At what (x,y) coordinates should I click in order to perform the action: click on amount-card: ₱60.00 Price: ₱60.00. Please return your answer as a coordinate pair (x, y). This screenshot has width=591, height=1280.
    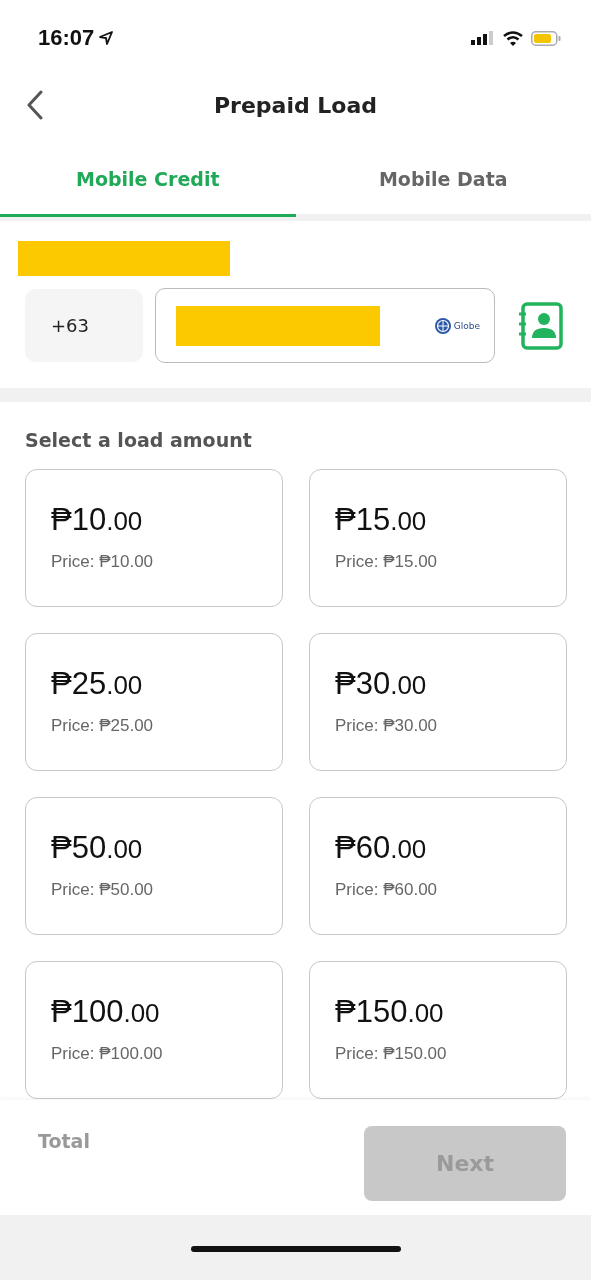
    Looking at the image, I should click on (438, 866).